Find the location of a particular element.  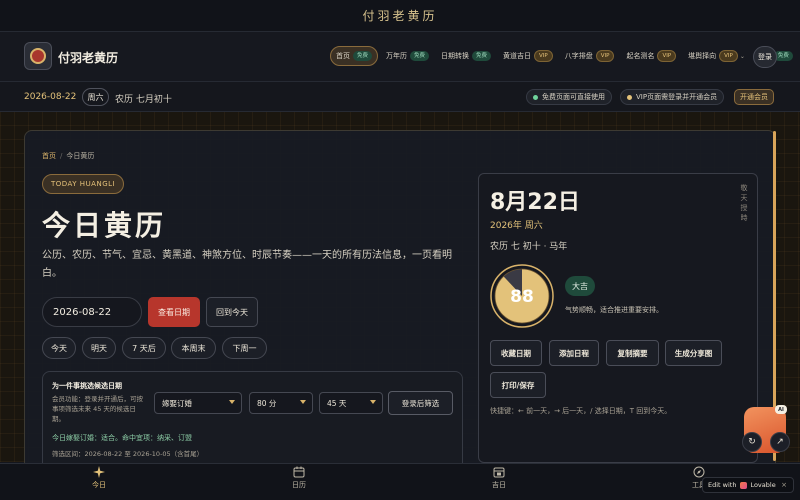

dial-score: 88 is located at coordinates (522, 297).